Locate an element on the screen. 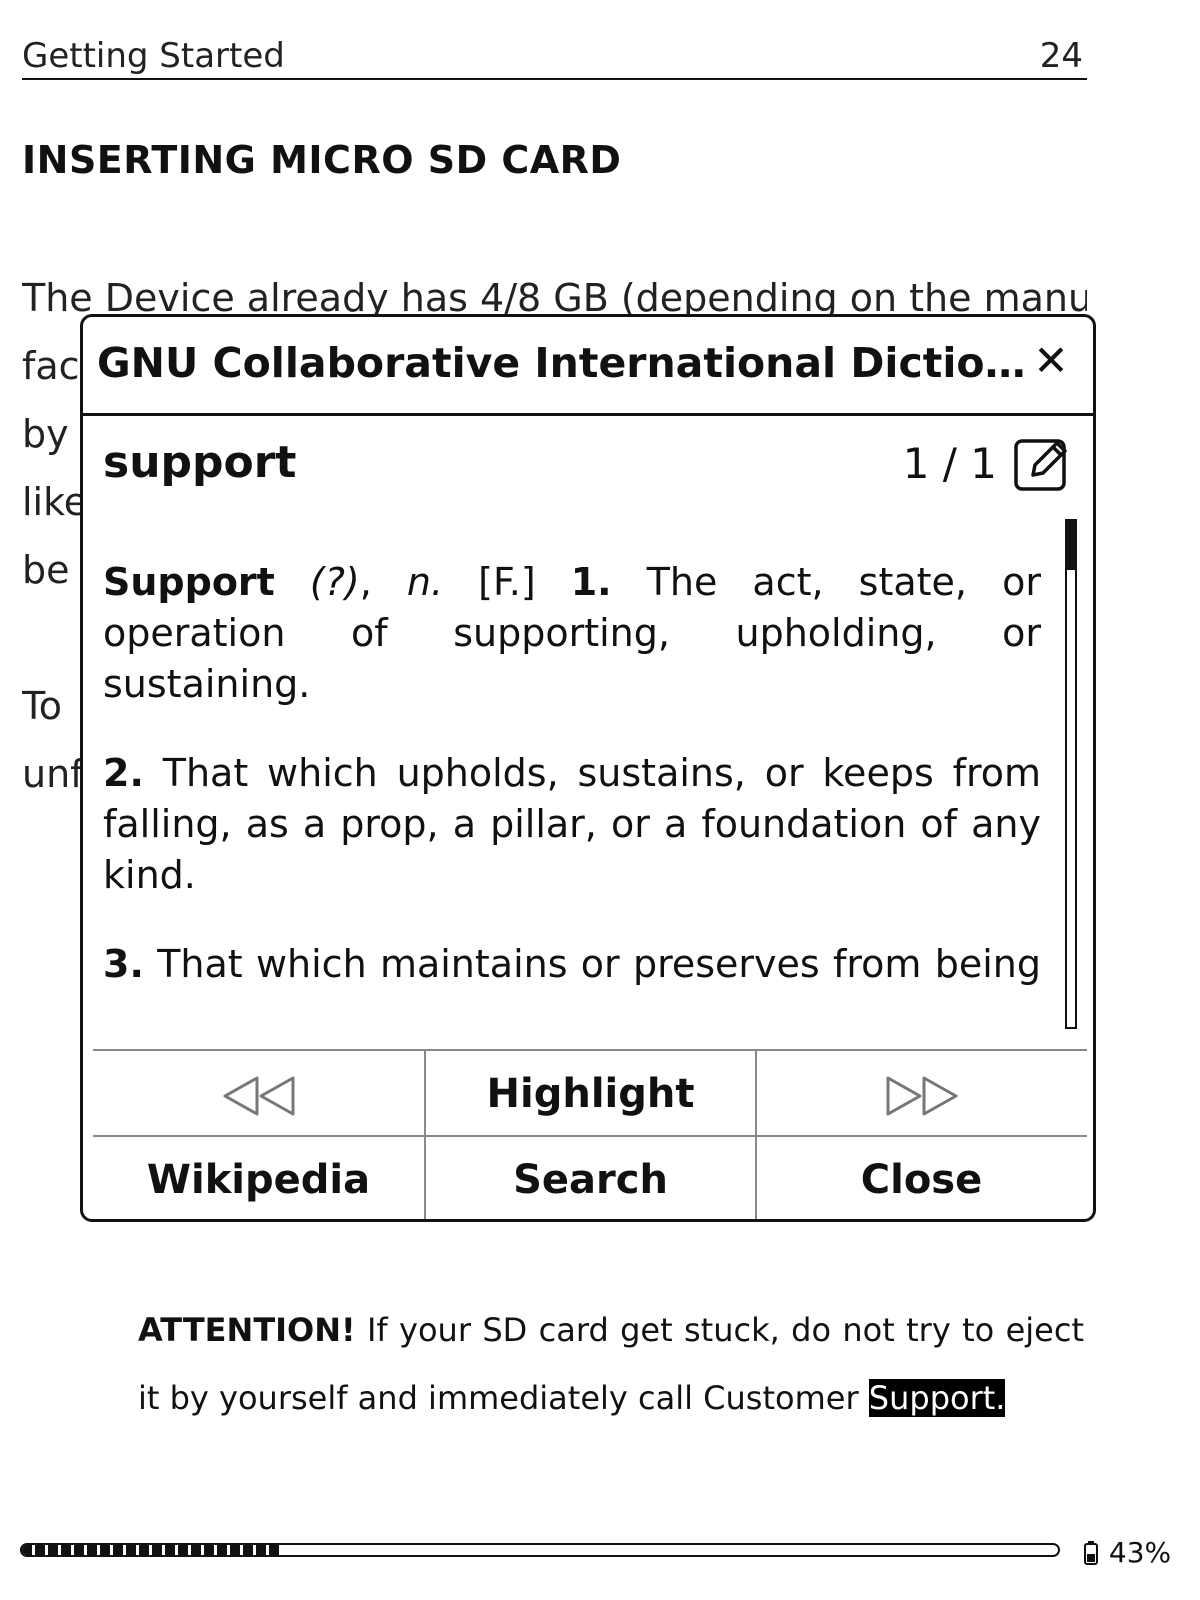  reading-progress-fill is located at coordinates (151, 1550).